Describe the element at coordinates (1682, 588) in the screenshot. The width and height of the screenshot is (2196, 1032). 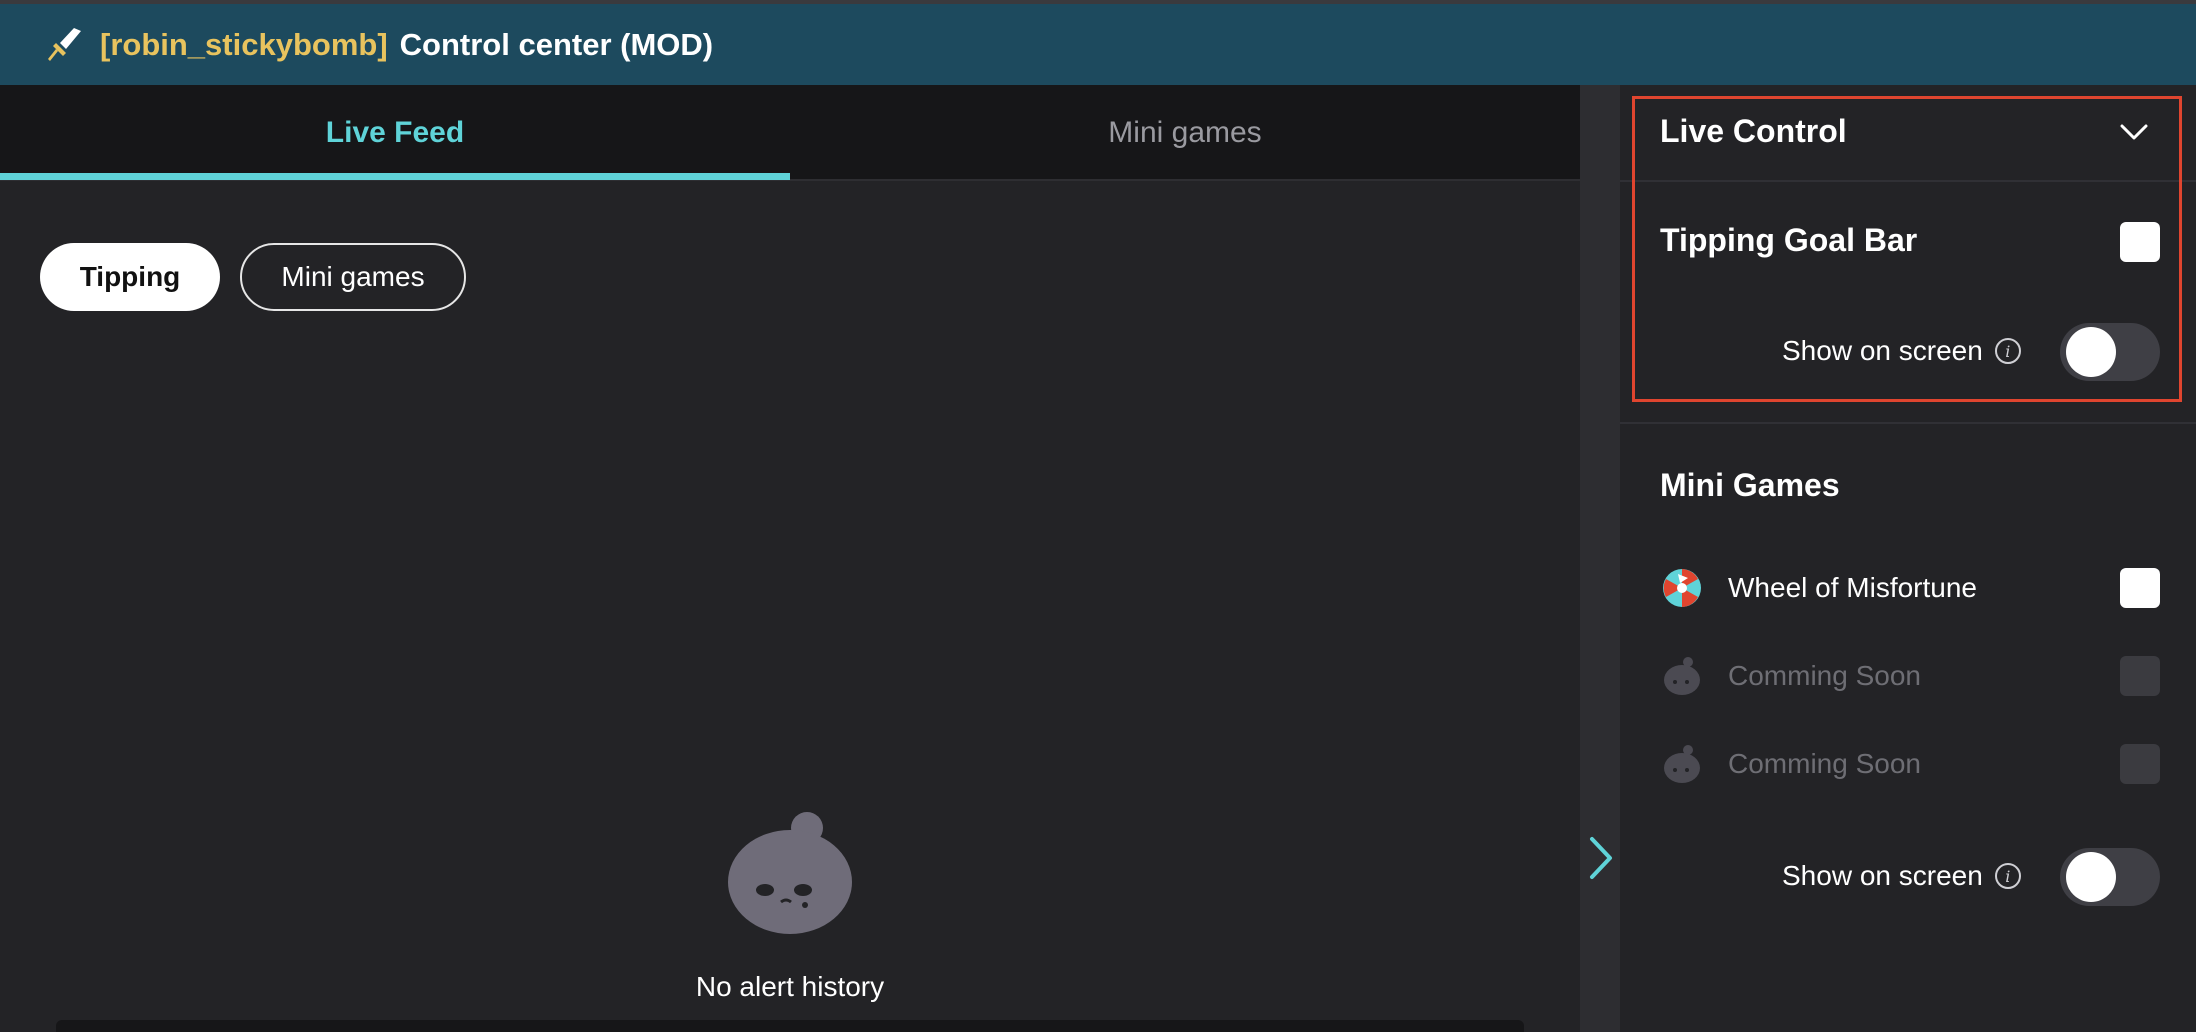
I see `wheel-icon` at that location.